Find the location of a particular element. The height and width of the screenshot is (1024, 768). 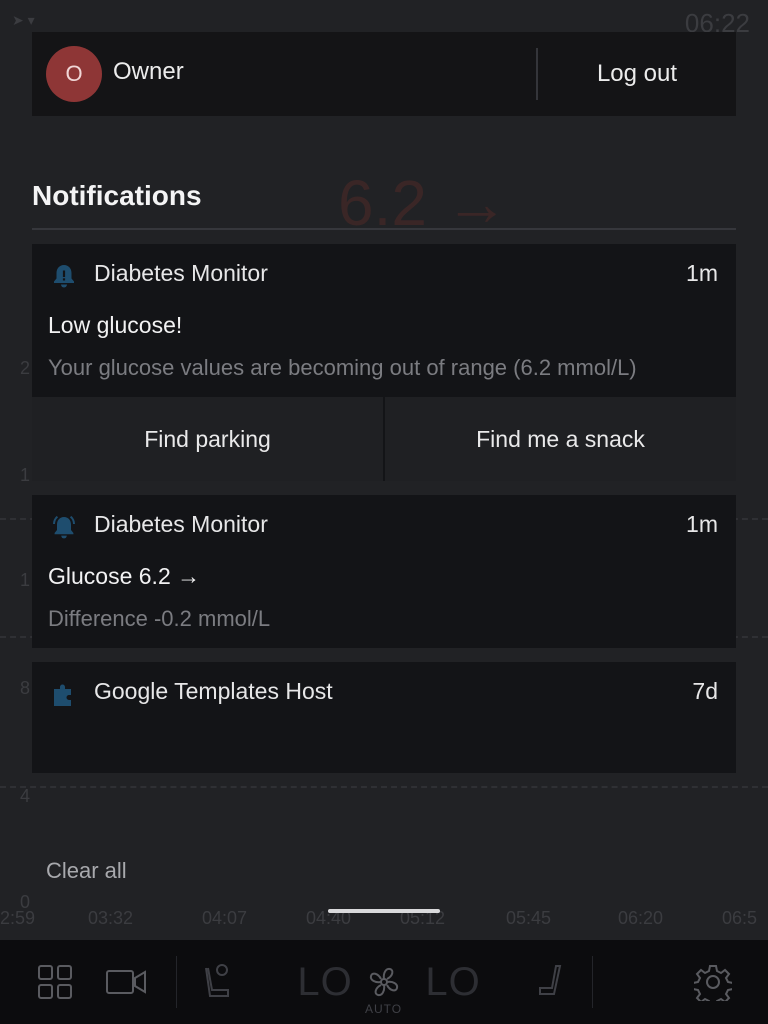

notification-body: Difference -0.2 mmol/L is located at coordinates (159, 618).